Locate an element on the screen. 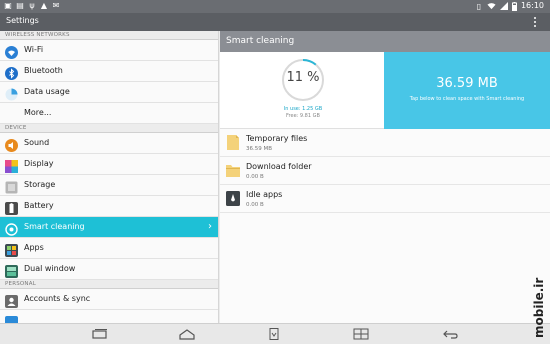 This screenshot has width=550, height=344. apps-icon is located at coordinates (11, 249).